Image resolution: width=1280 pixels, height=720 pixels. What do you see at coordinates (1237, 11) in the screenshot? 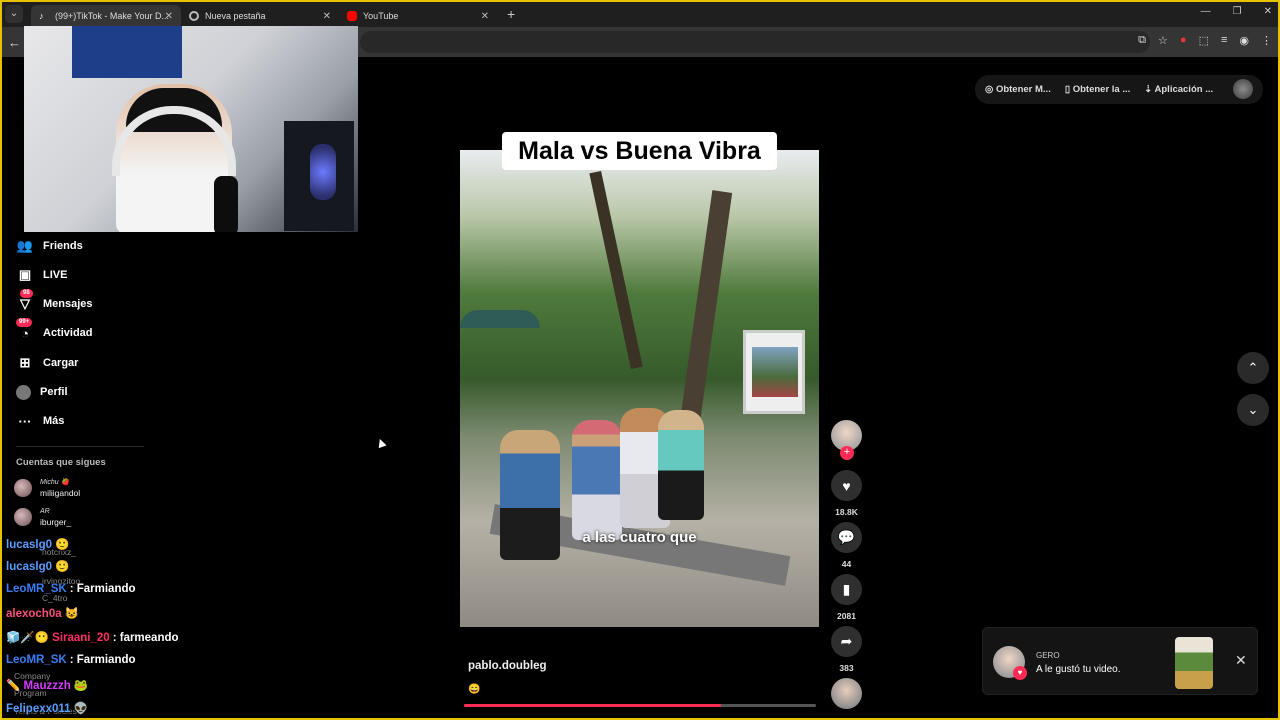
I see `restore-button: ❐` at bounding box center [1237, 11].